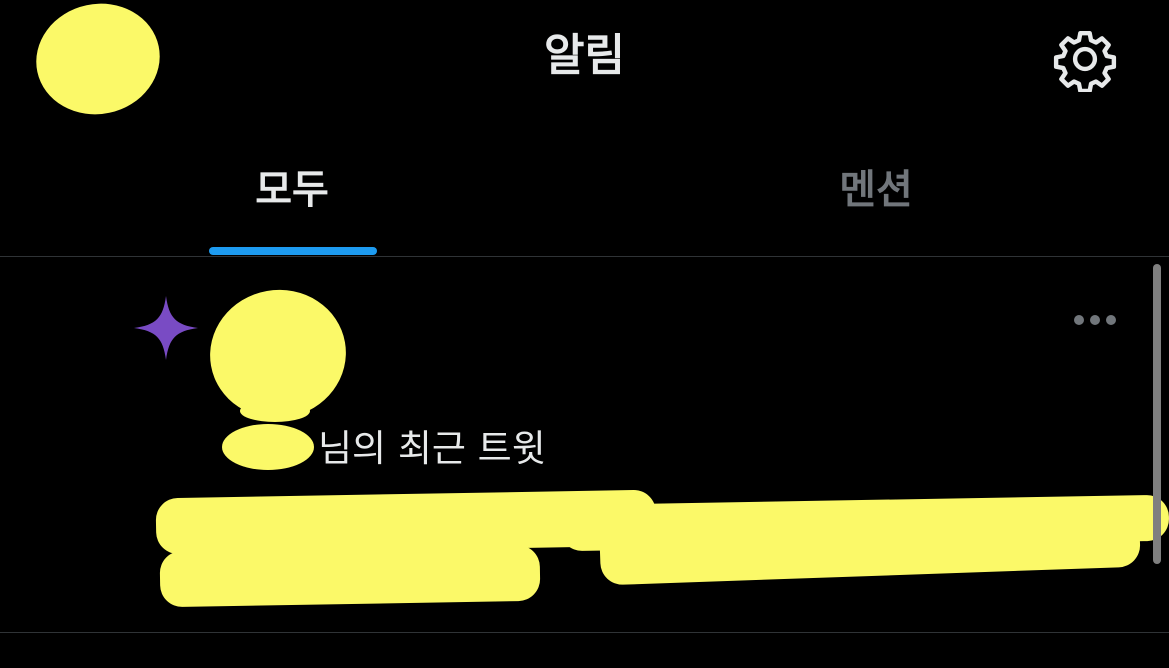  I want to click on tab-mentions: 멘션, so click(876, 190).